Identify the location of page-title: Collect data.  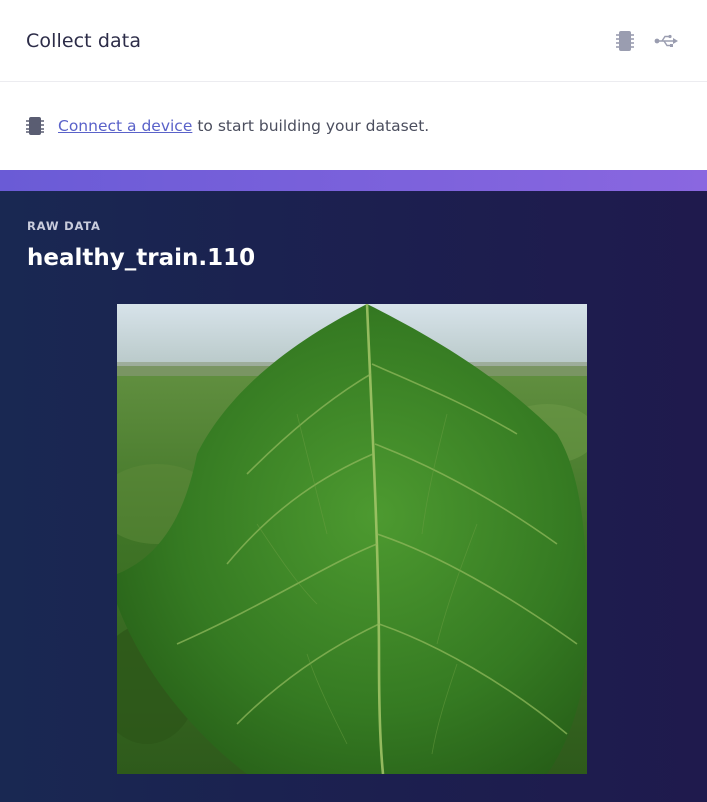
(84, 40).